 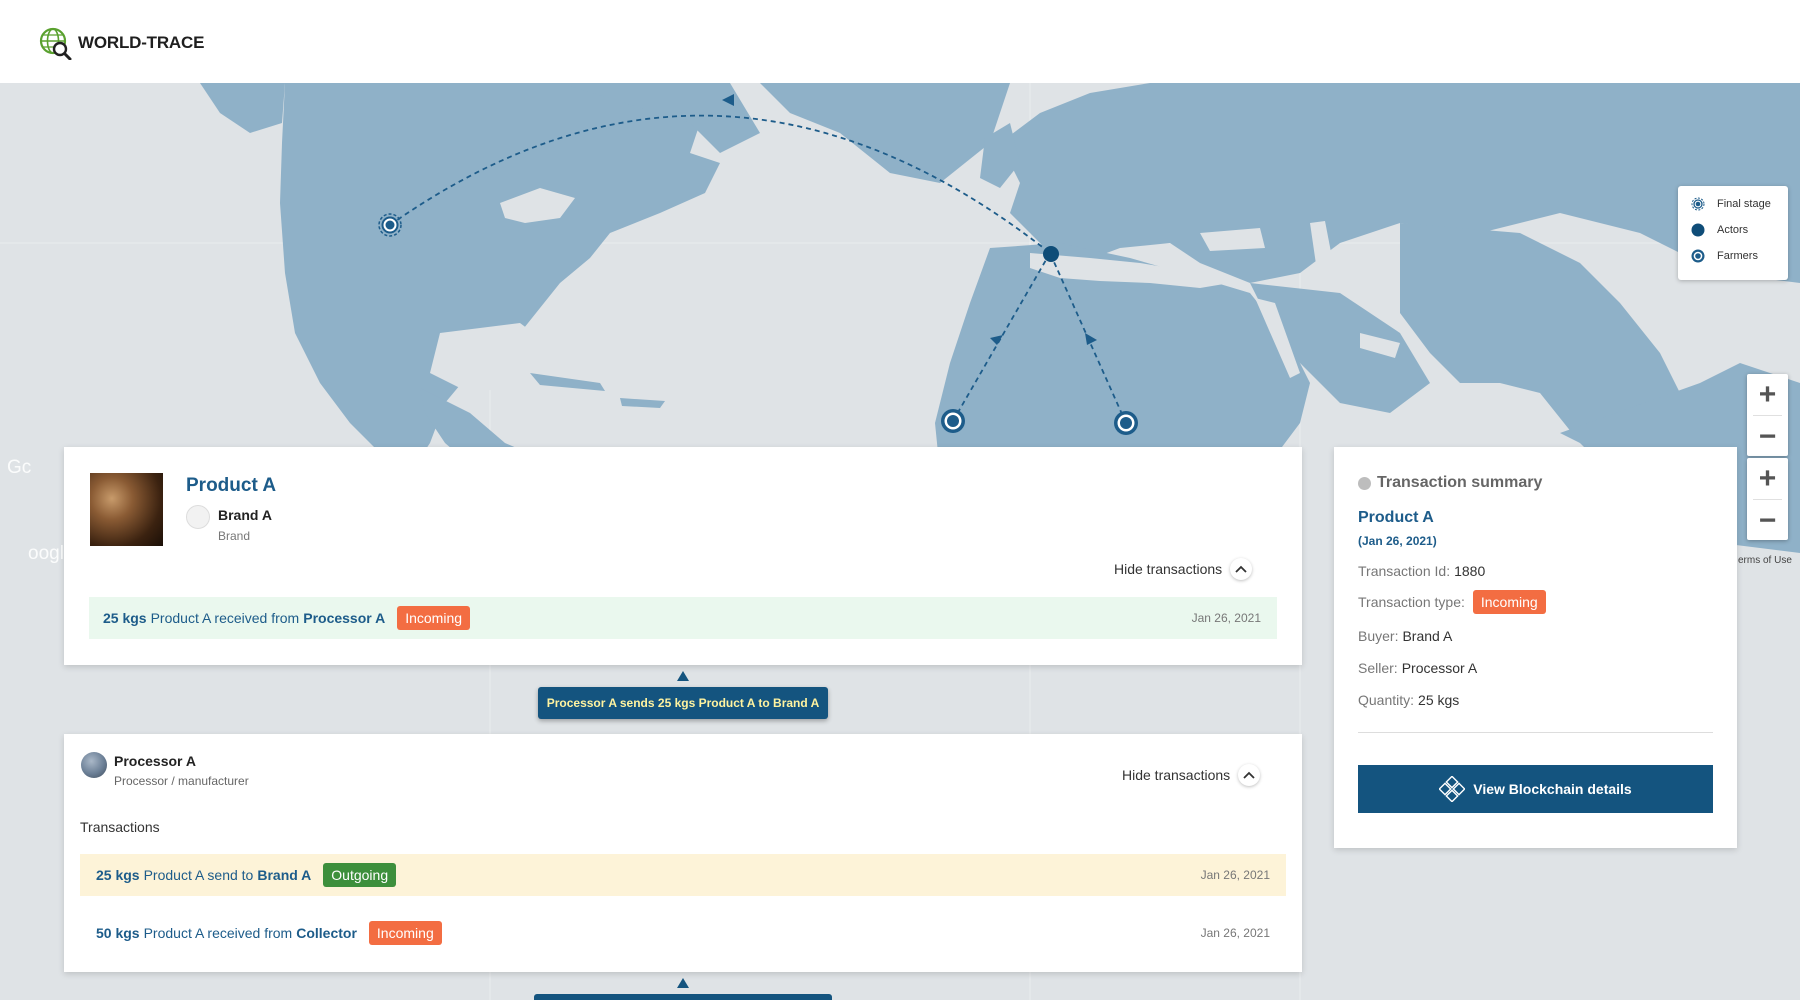 I want to click on legend-item-final-stage: Final stage, so click(x=1733, y=204).